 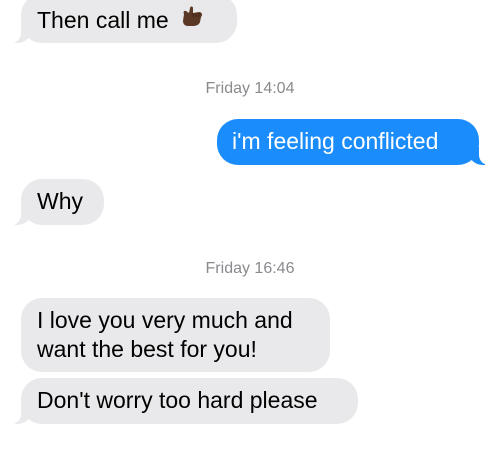 I want to click on message-bubble-incoming: Don't worry too hard please, so click(x=183, y=401).